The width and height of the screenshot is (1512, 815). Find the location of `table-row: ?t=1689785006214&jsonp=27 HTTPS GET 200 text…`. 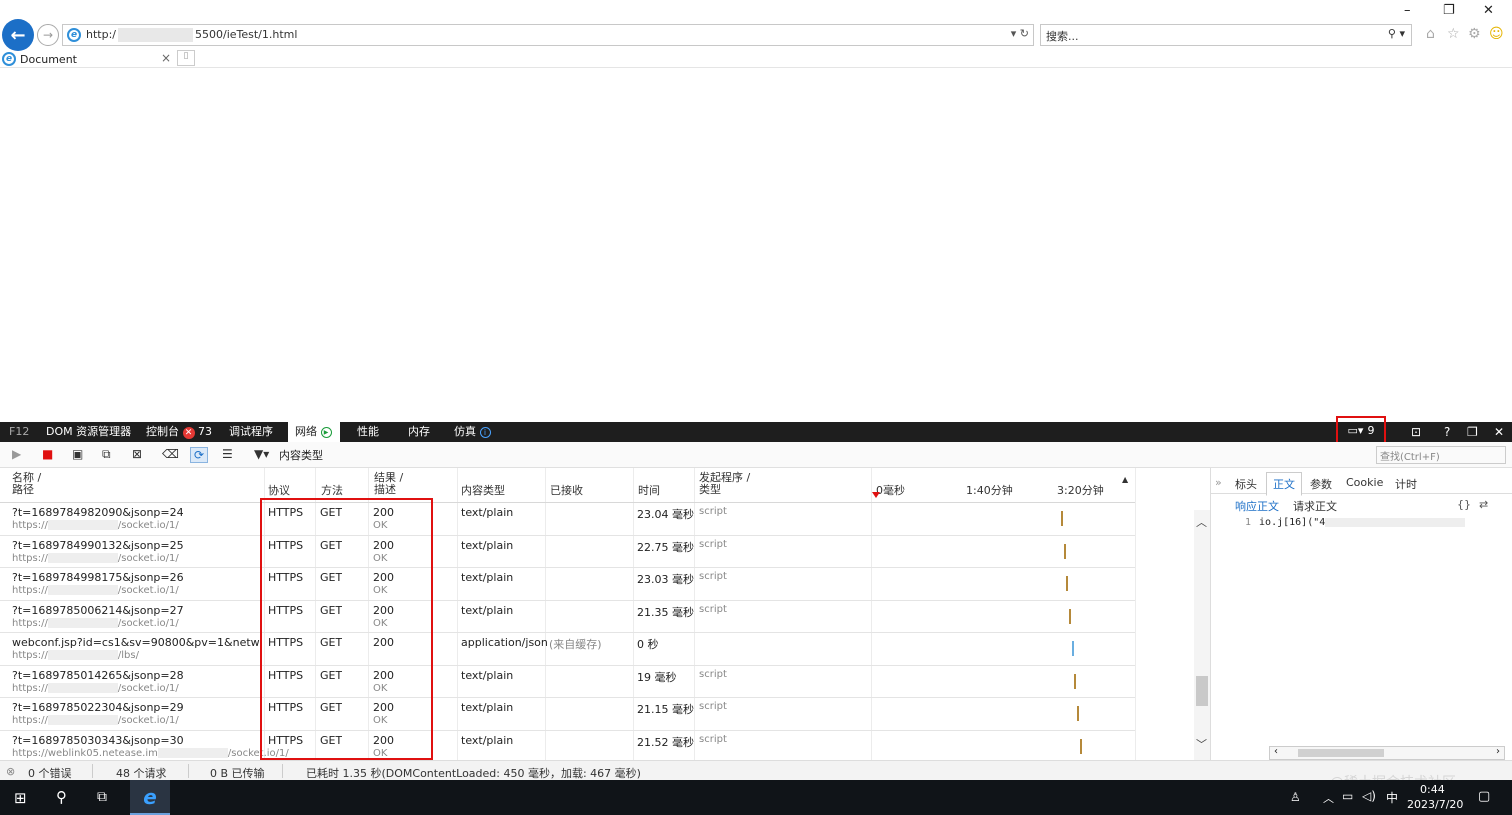

table-row: ?t=1689785006214&jsonp=27 HTTPS GET 200 text… is located at coordinates (567, 617).